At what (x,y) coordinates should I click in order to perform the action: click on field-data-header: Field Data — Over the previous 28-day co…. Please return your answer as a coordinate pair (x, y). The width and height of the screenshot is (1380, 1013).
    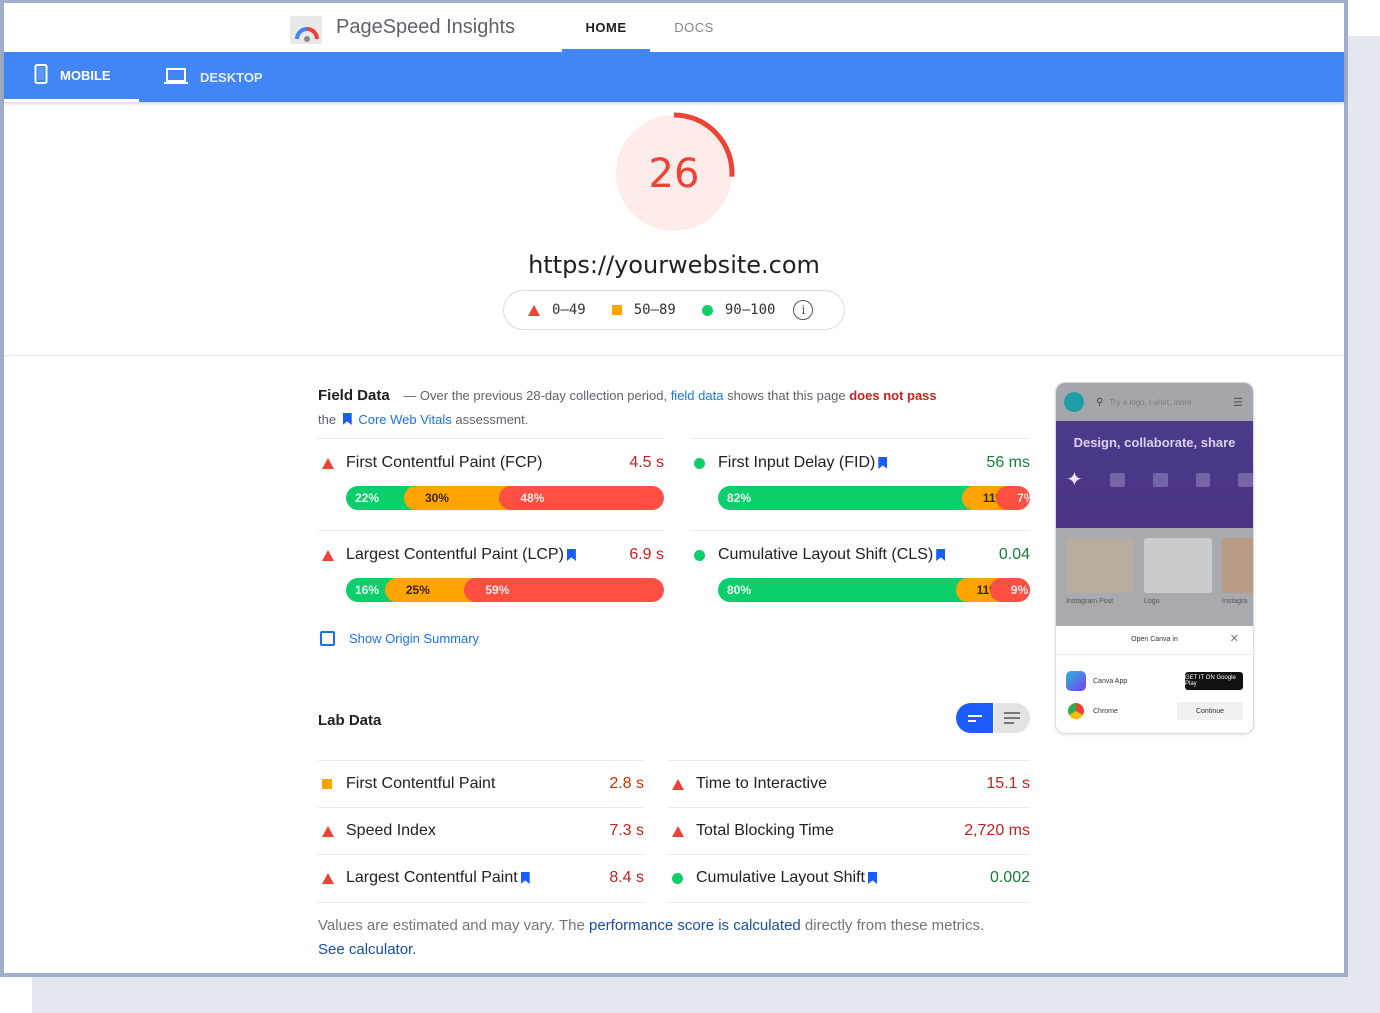
    Looking at the image, I should click on (663, 408).